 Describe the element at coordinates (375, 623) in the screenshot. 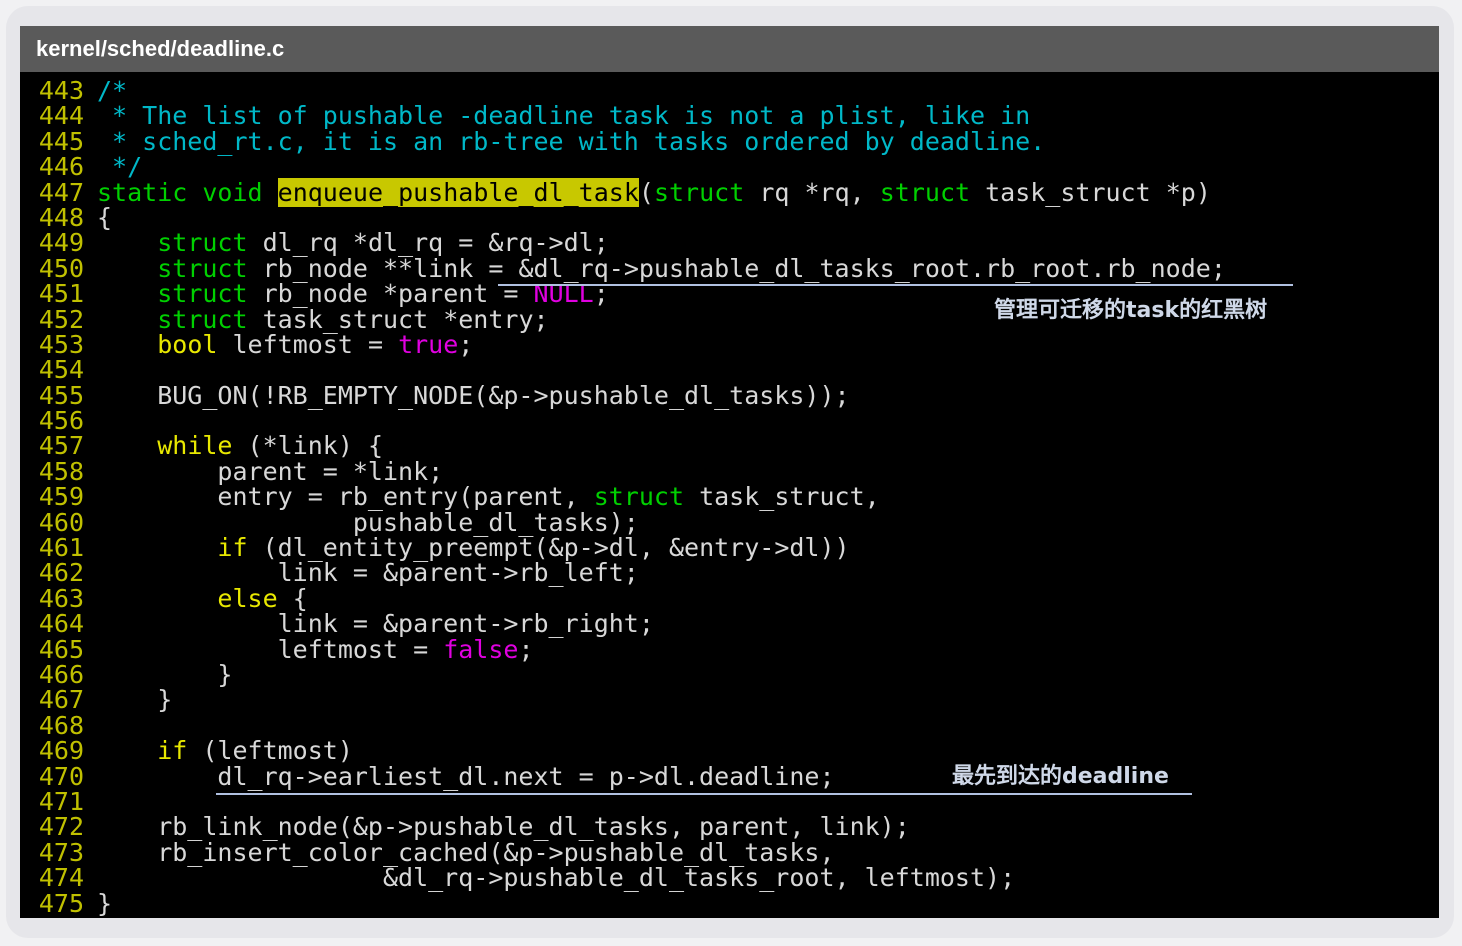

I see `line-text: link = &parent->rb_right;` at that location.